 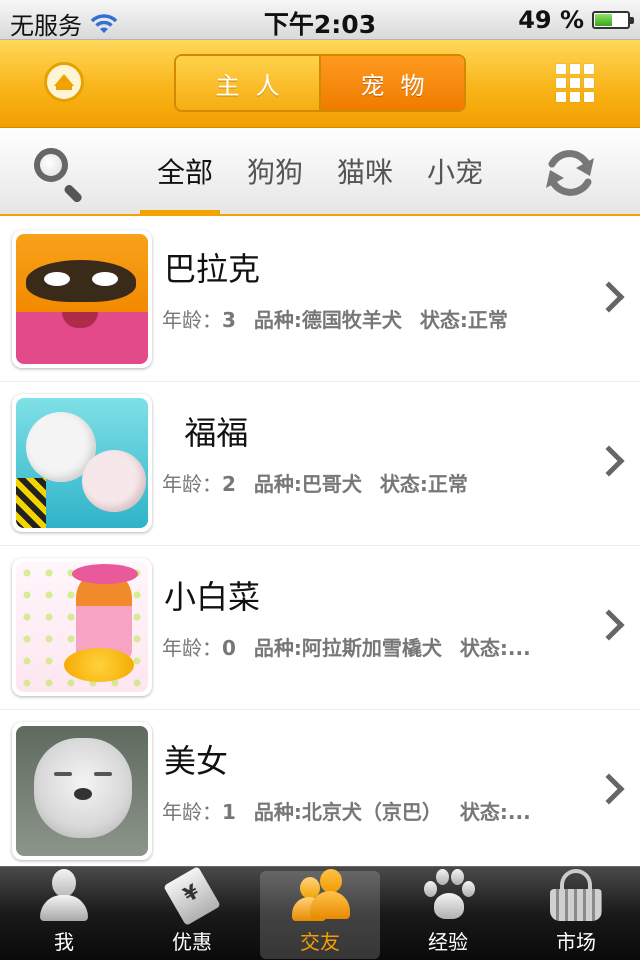 I want to click on price-tag-icon: ¥, so click(x=192, y=896).